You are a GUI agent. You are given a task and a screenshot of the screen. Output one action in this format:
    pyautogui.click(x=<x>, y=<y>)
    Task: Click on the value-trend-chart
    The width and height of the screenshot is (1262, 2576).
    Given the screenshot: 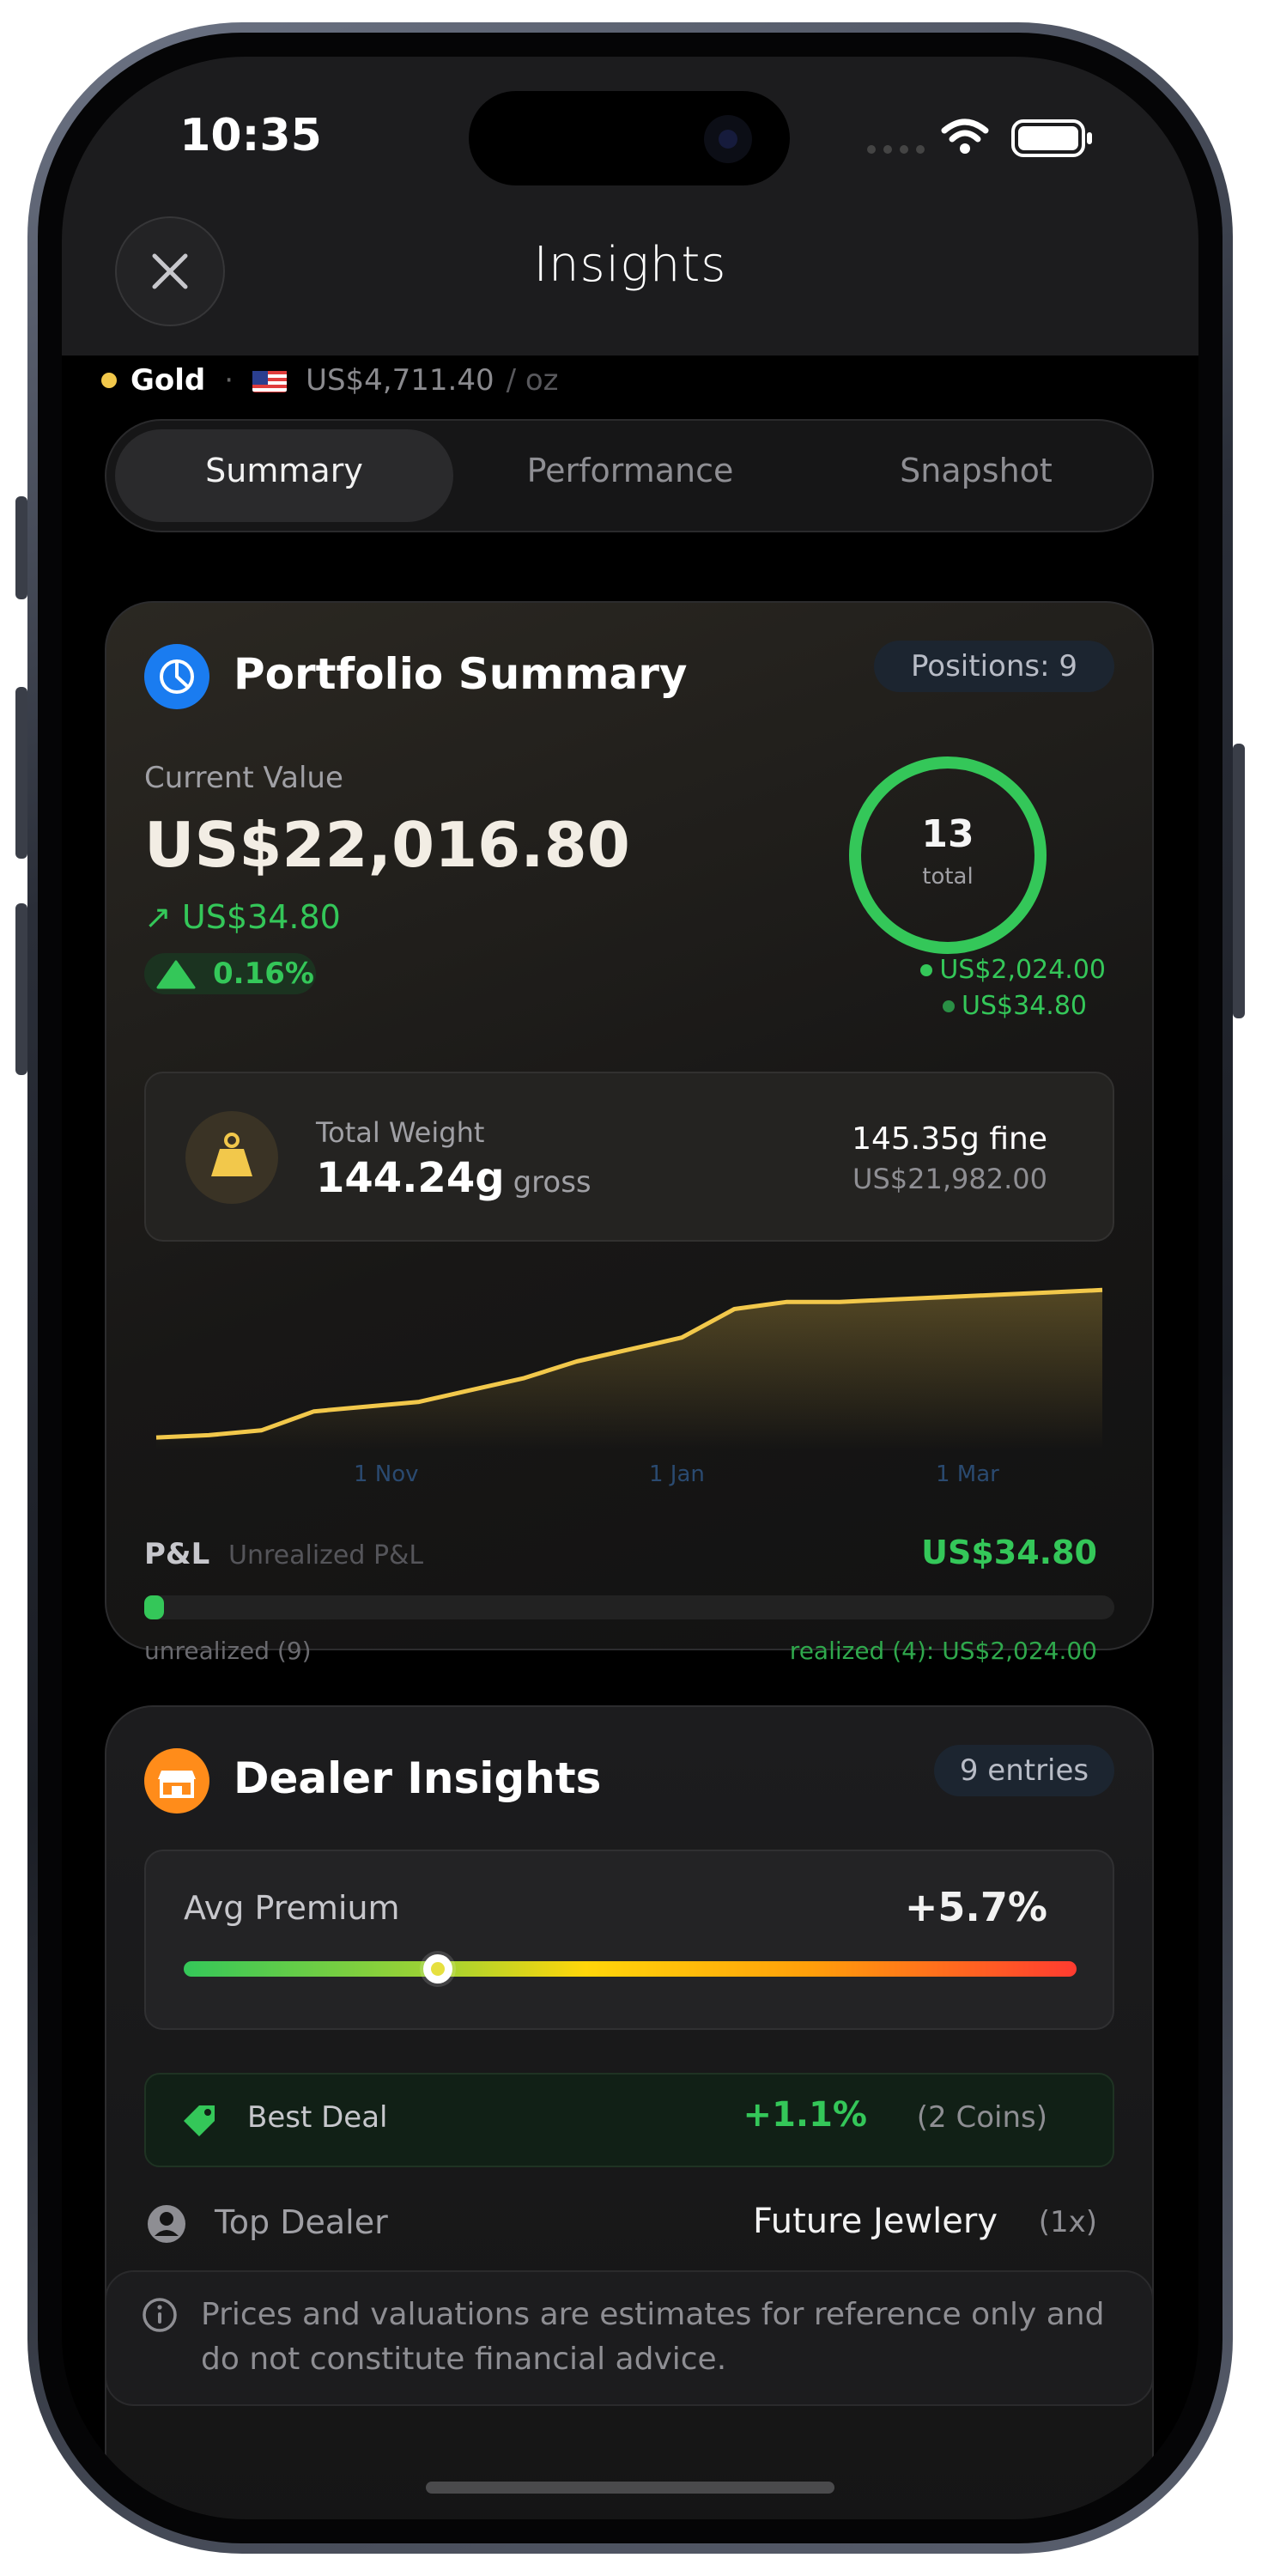 What is the action you would take?
    pyautogui.click(x=629, y=1368)
    